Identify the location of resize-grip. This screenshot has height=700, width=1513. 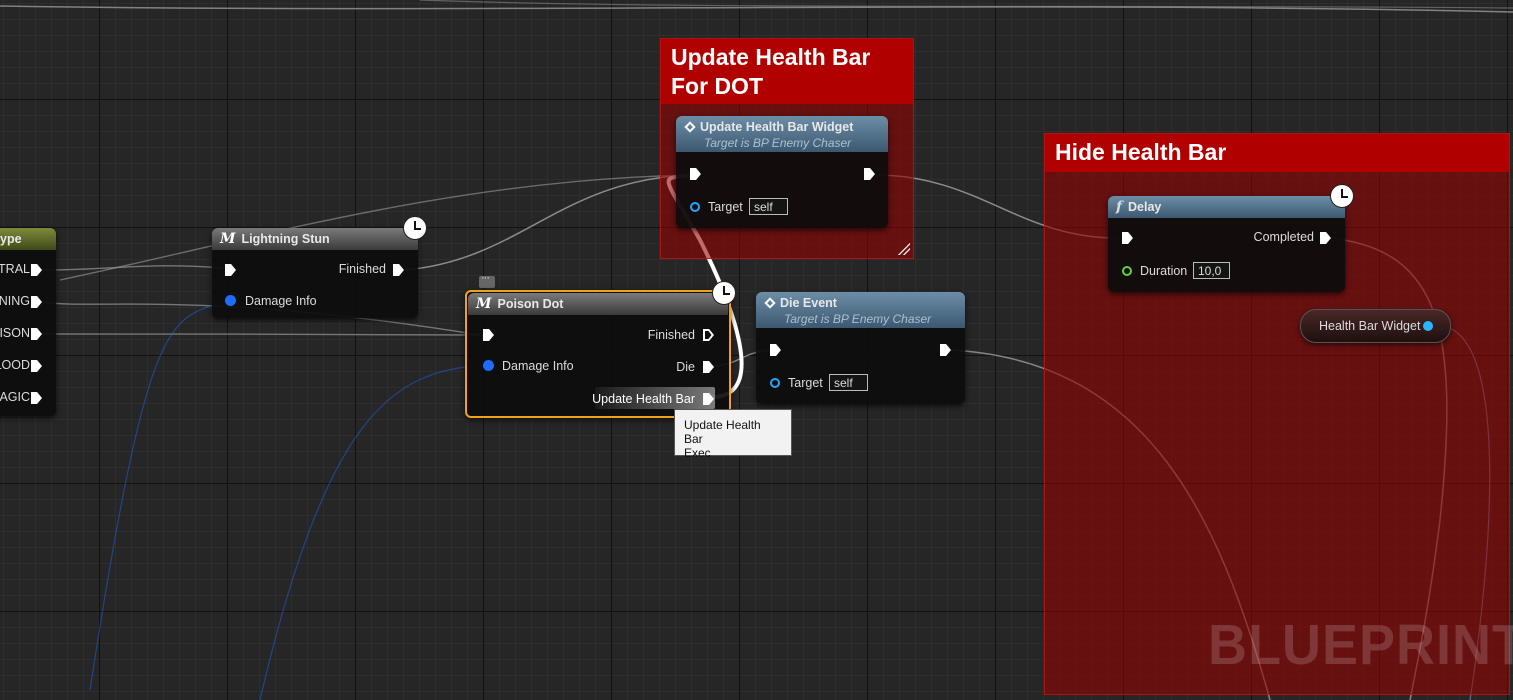
(904, 249).